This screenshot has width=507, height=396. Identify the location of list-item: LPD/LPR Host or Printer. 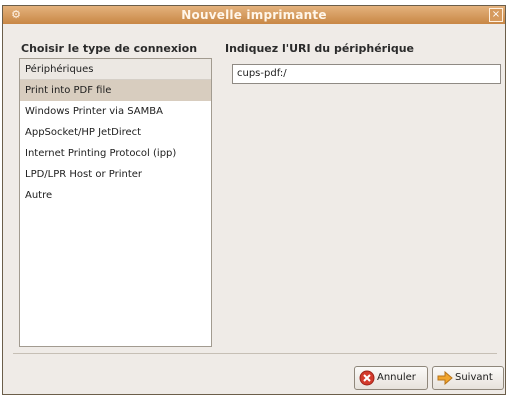
(115, 174).